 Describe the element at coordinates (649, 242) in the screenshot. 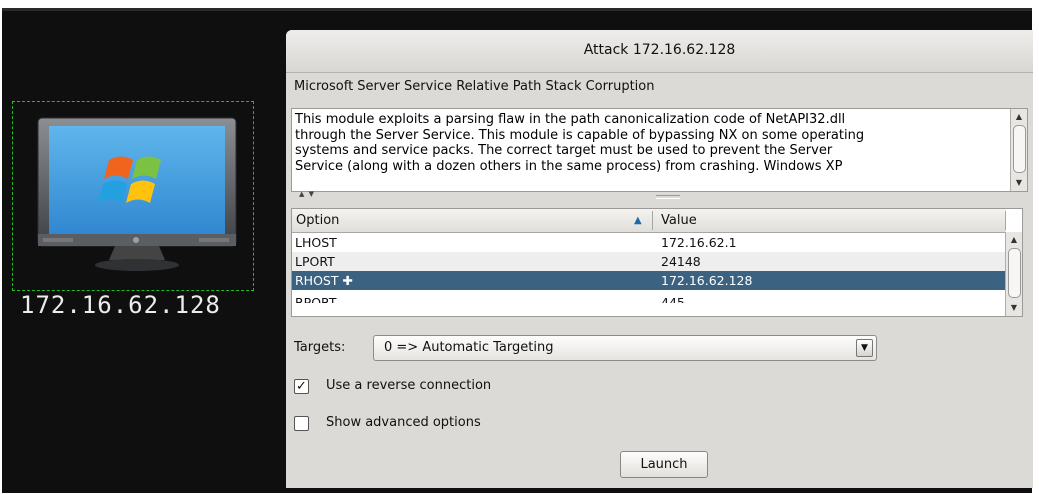

I see `table-row: LHOST 172.16.62.1` at that location.